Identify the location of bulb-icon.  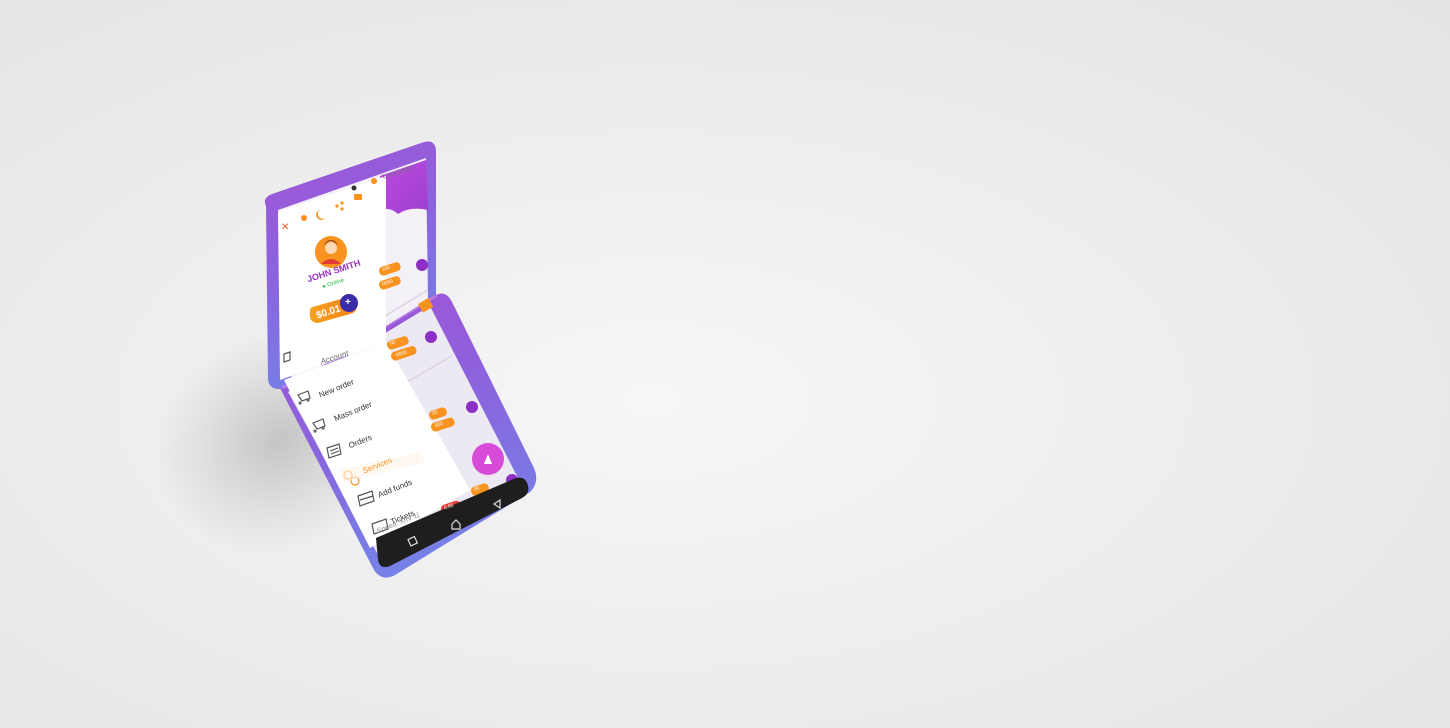
(374, 181).